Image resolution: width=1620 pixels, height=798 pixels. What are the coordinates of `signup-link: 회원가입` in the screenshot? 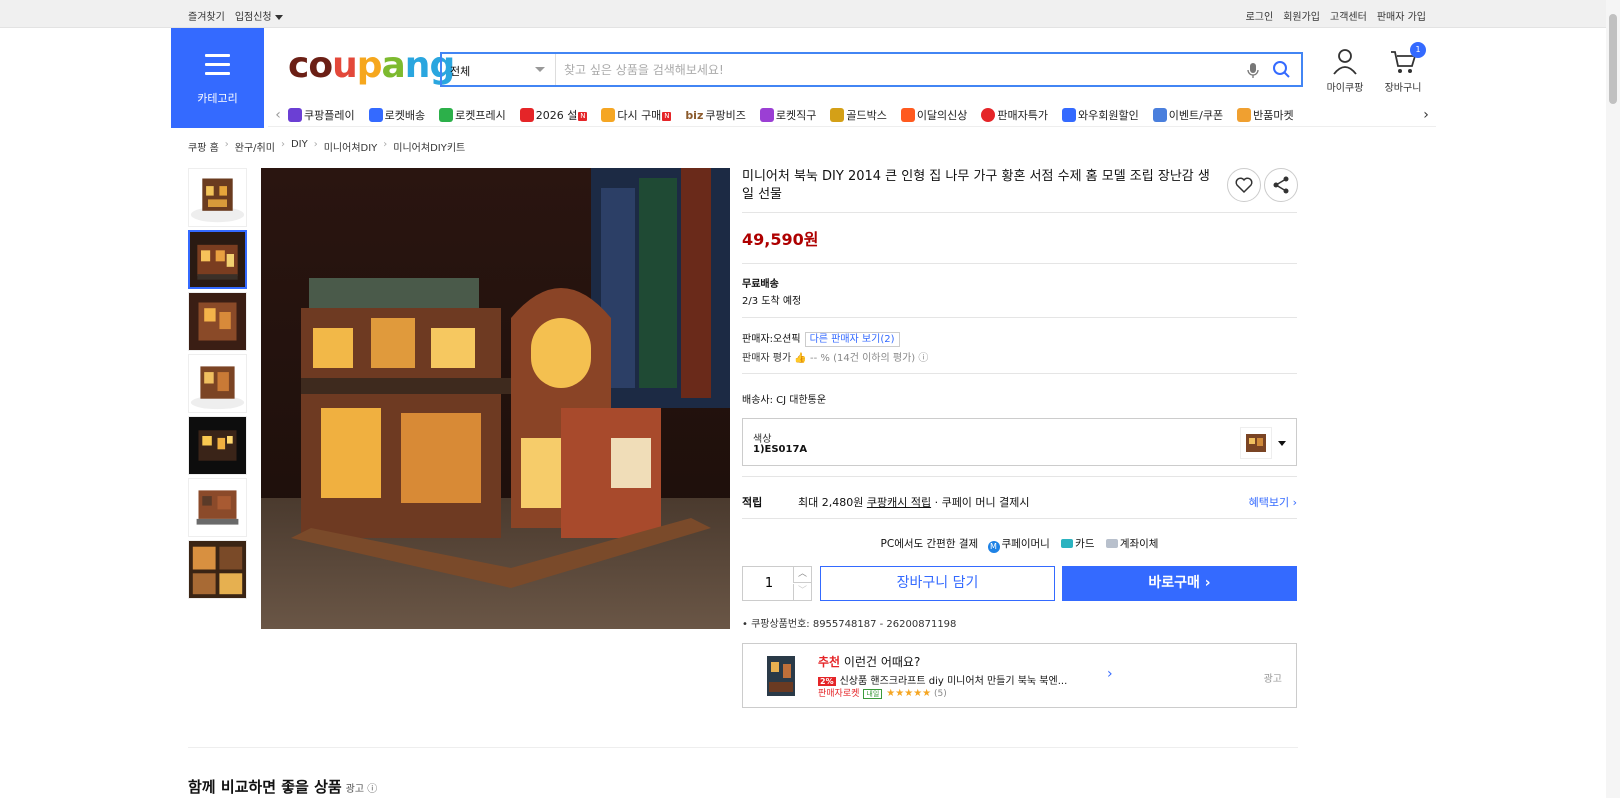 It's located at (1301, 15).